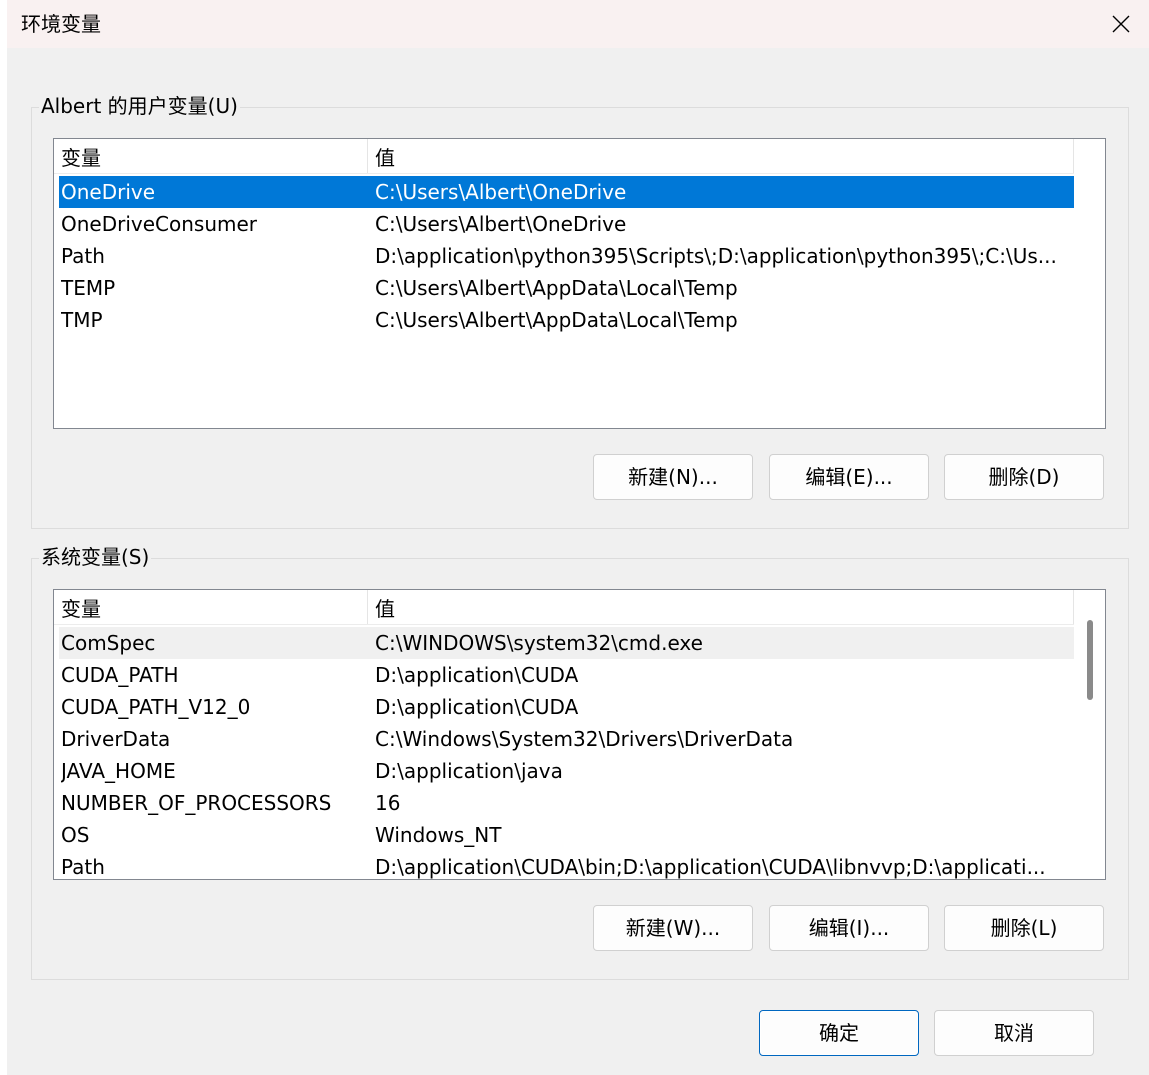 The height and width of the screenshot is (1075, 1149). Describe the element at coordinates (82, 320) in the screenshot. I see `variable-name-cell: TMP` at that location.